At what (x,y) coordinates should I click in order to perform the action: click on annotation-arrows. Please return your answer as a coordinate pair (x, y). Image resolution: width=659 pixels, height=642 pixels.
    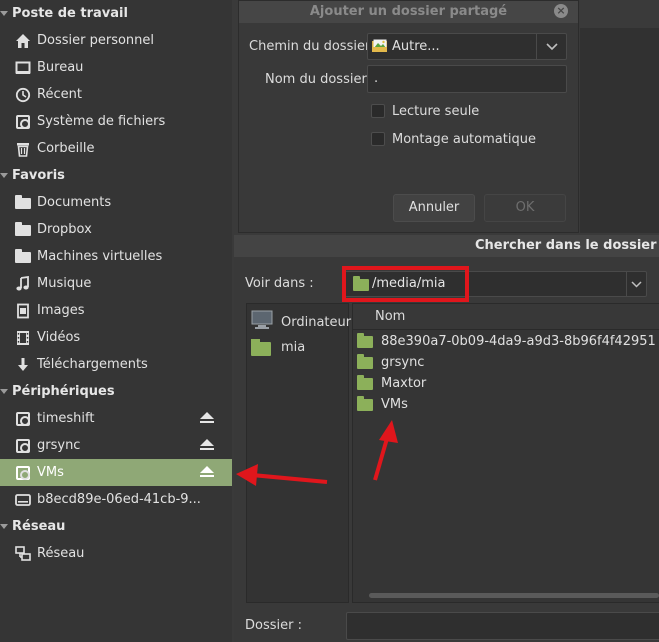
    Looking at the image, I should click on (317, 453).